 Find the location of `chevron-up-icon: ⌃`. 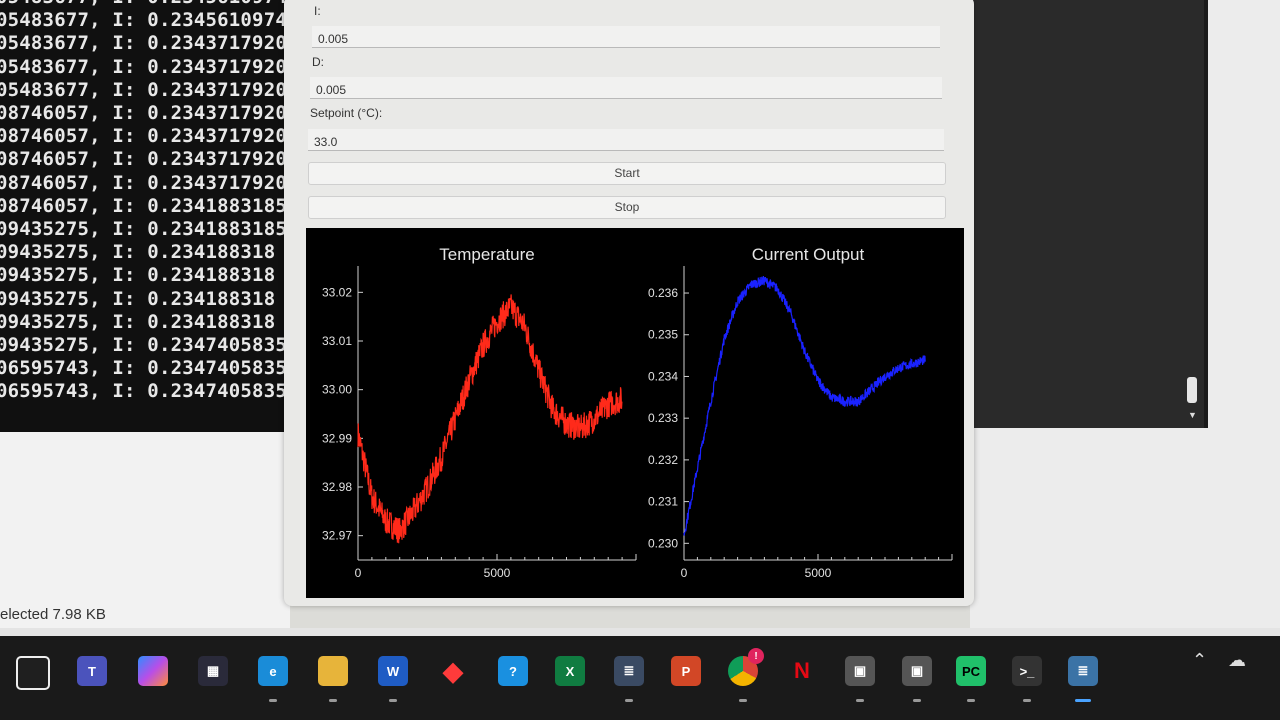

chevron-up-icon: ⌃ is located at coordinates (1199, 660).